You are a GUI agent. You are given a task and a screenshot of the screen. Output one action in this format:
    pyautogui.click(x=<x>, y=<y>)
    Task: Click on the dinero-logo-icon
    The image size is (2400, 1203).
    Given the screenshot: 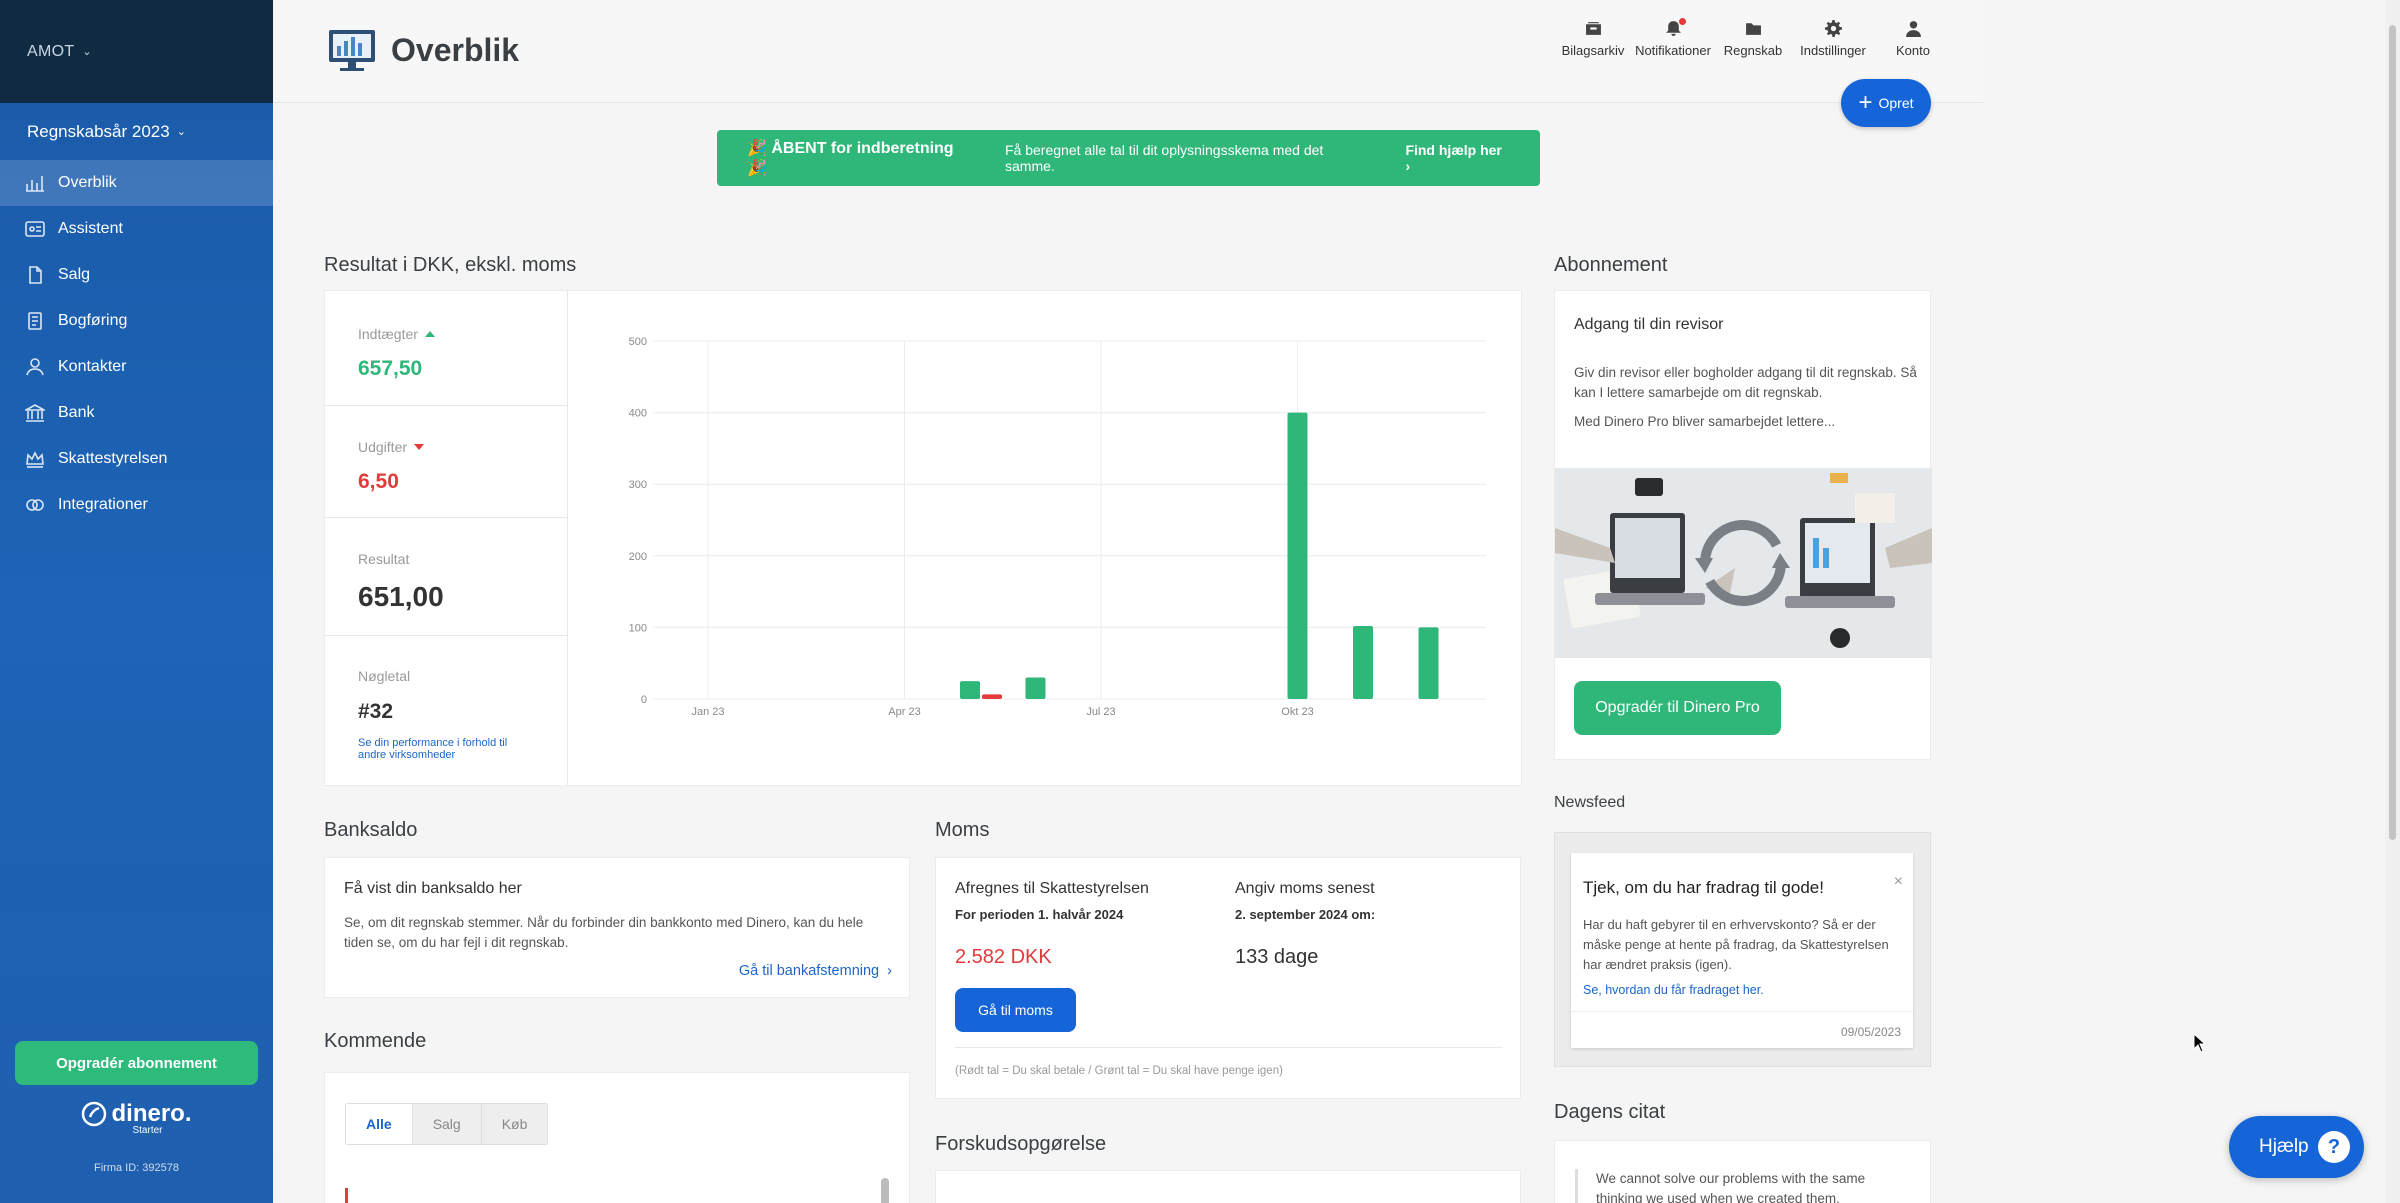 What is the action you would take?
    pyautogui.click(x=94, y=1114)
    